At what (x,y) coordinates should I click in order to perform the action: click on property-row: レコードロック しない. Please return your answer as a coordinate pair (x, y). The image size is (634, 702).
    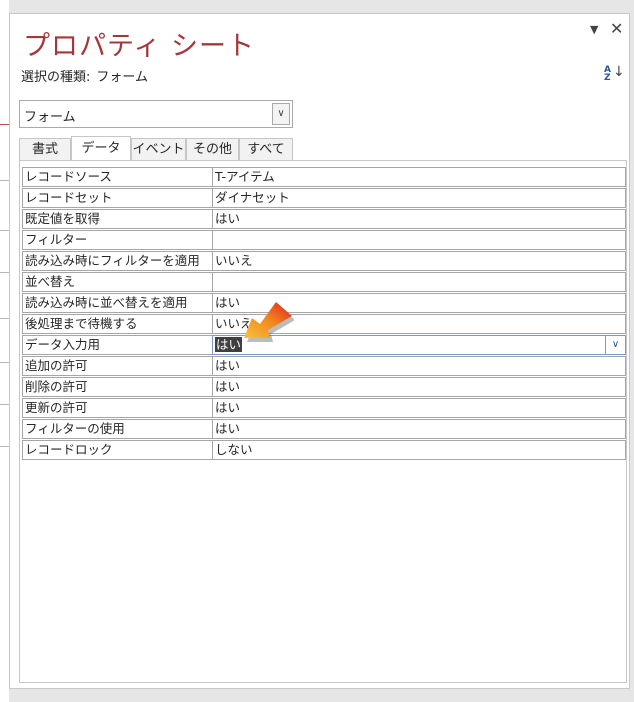
    Looking at the image, I should click on (324, 450).